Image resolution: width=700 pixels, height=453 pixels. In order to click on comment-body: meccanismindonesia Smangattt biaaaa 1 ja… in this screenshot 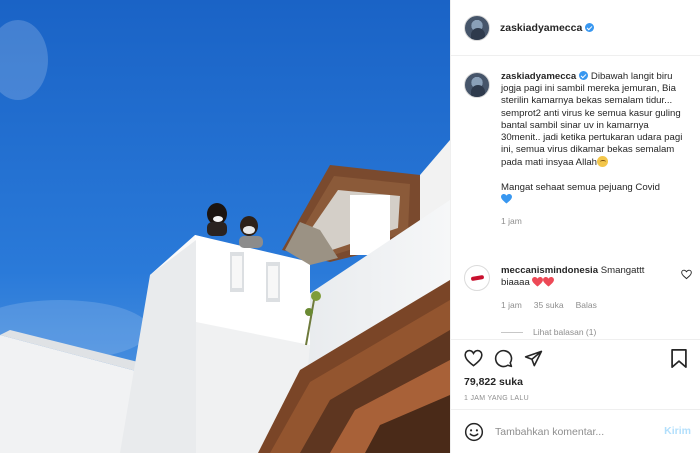, I will do `click(585, 288)`.